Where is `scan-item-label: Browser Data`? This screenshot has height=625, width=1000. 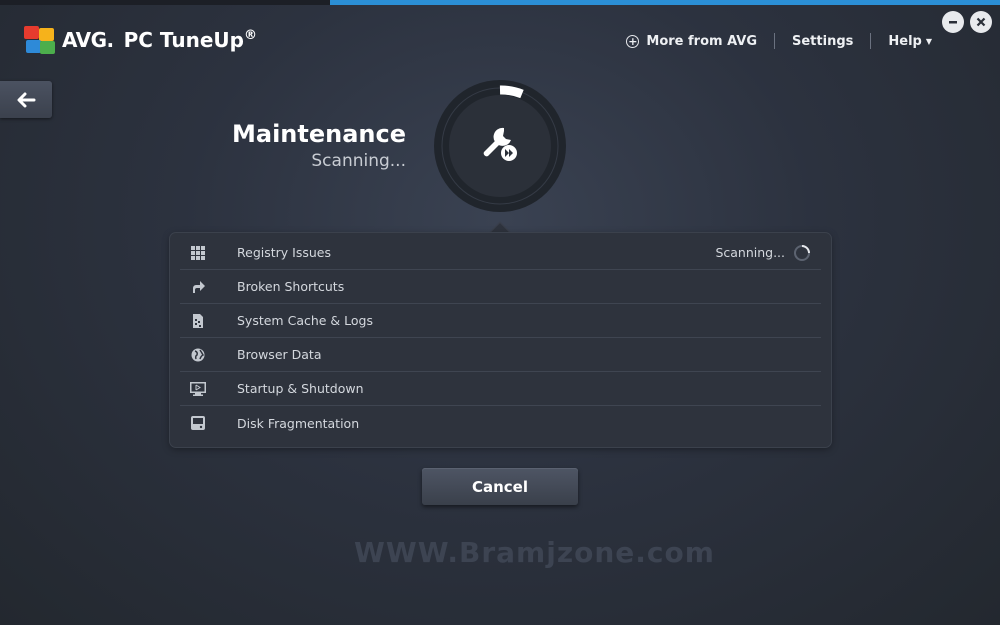 scan-item-label: Browser Data is located at coordinates (279, 354).